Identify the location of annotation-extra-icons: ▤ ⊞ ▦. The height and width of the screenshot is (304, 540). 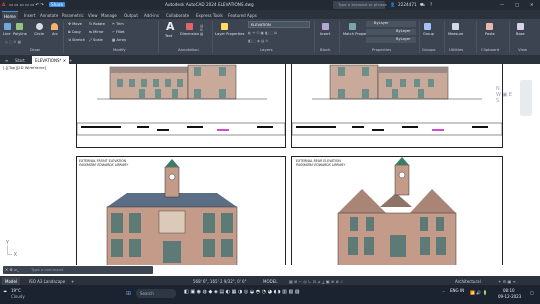
(201, 30).